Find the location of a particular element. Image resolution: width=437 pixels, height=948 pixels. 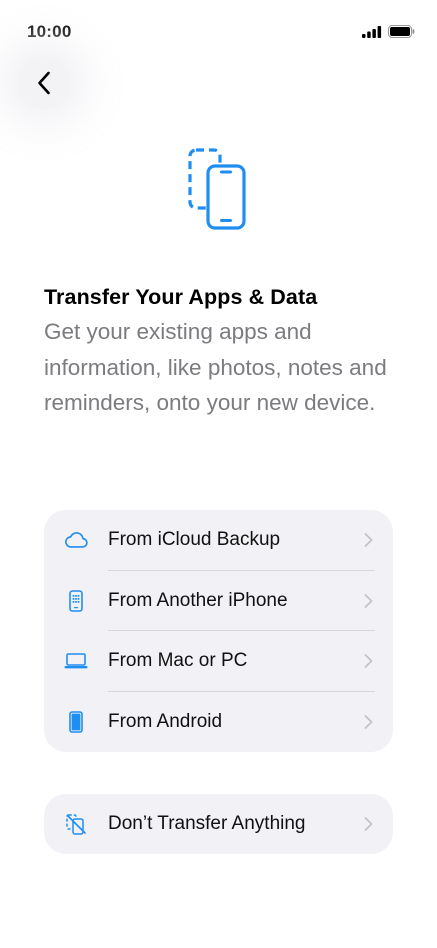

status-icons is located at coordinates (388, 31).